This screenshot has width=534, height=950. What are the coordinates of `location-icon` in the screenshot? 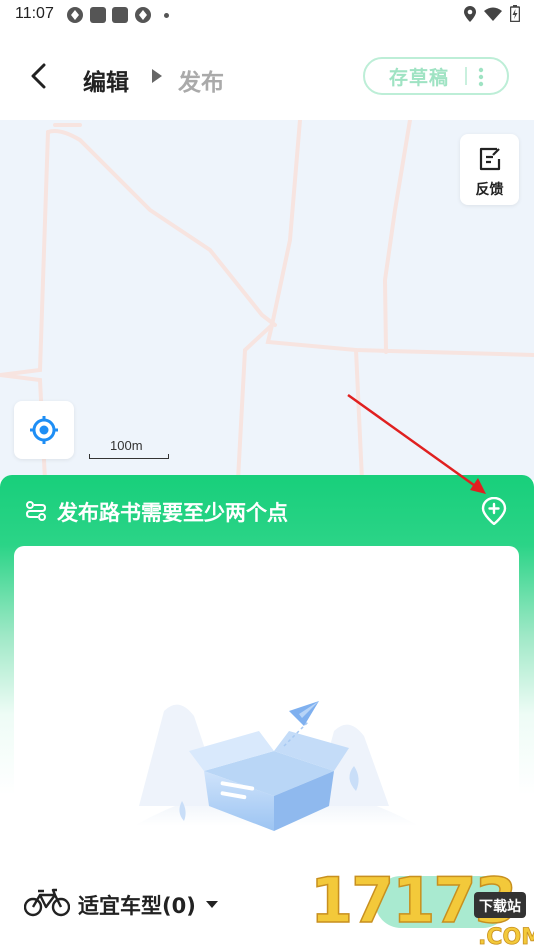 It's located at (470, 13).